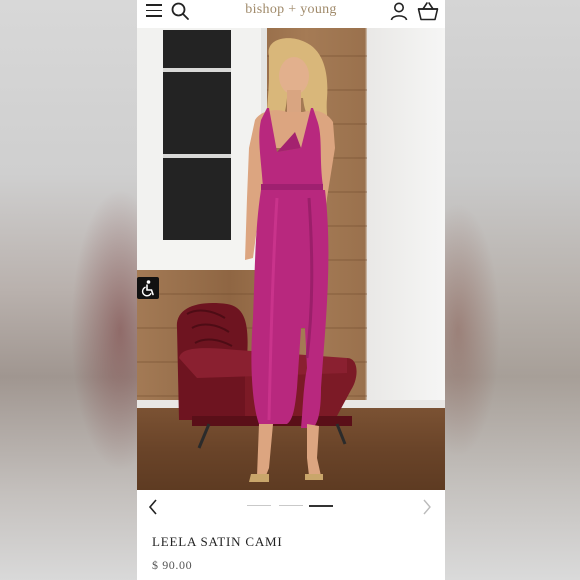  I want to click on site-header: bishop + young, so click(291, 14).